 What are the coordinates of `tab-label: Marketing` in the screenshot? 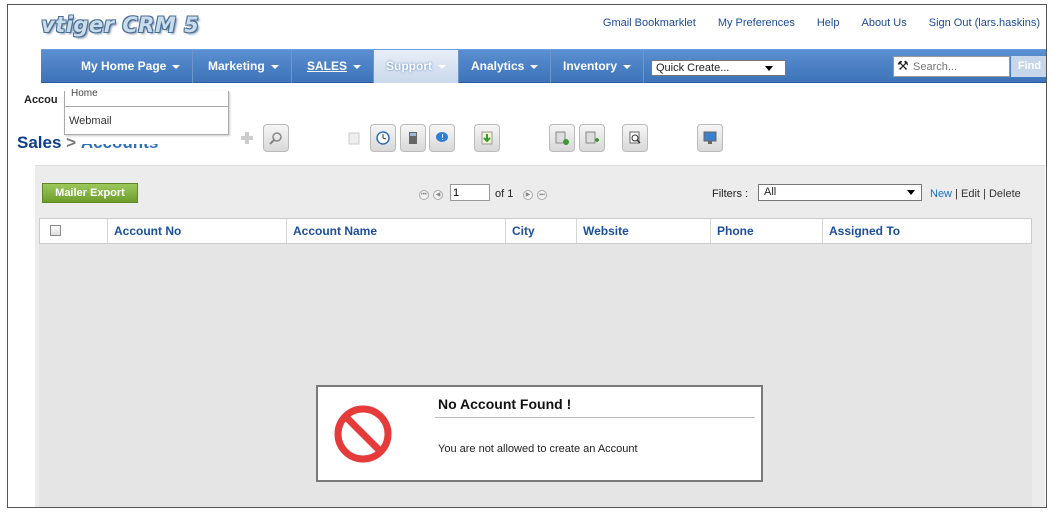 It's located at (236, 66).